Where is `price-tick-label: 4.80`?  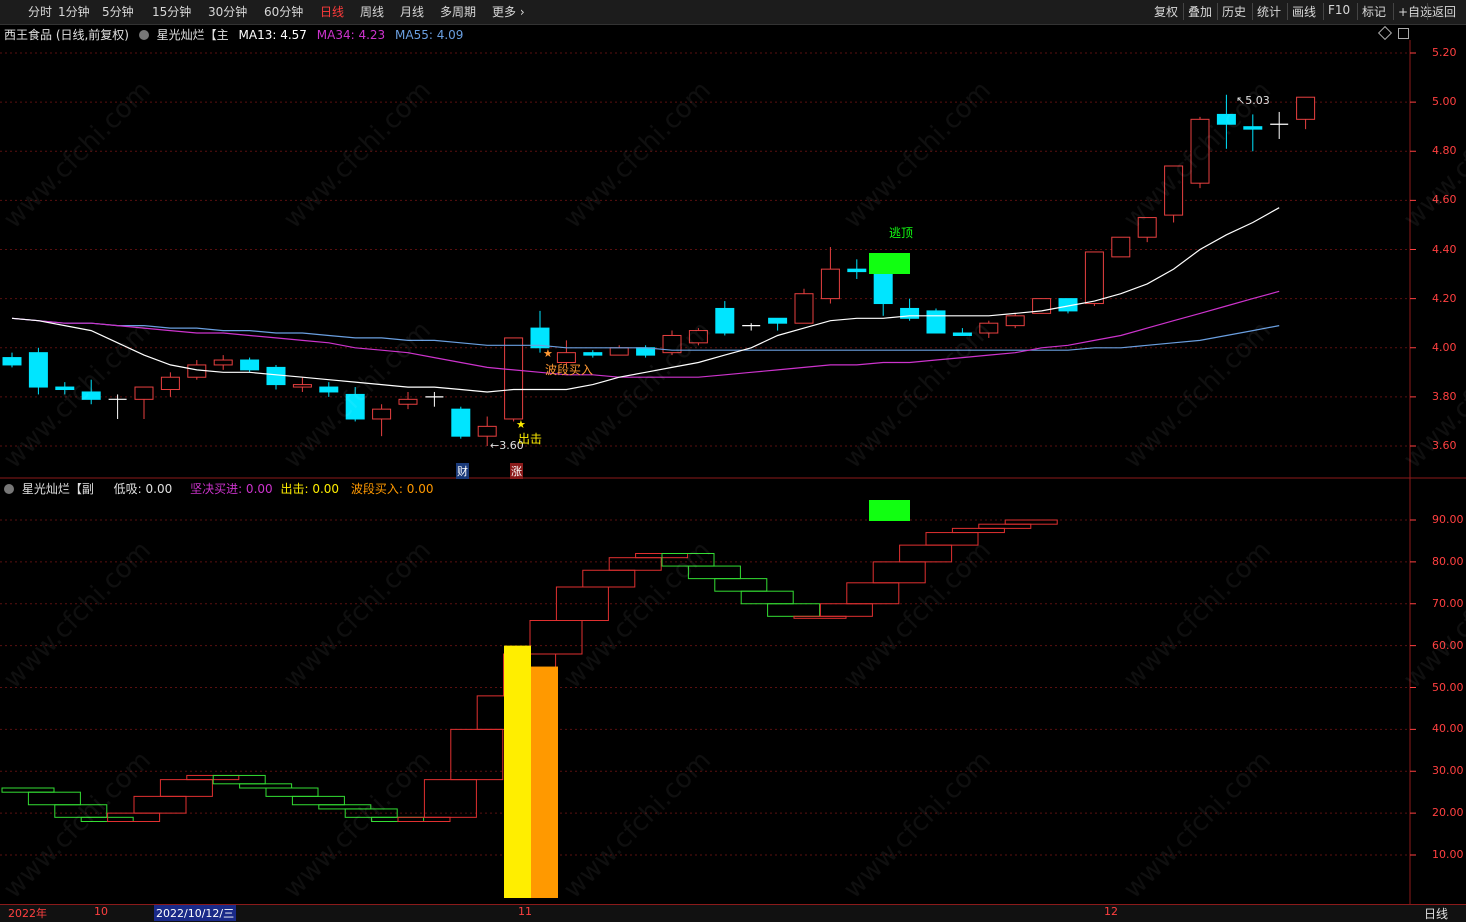
price-tick-label: 4.80 is located at coordinates (1444, 151).